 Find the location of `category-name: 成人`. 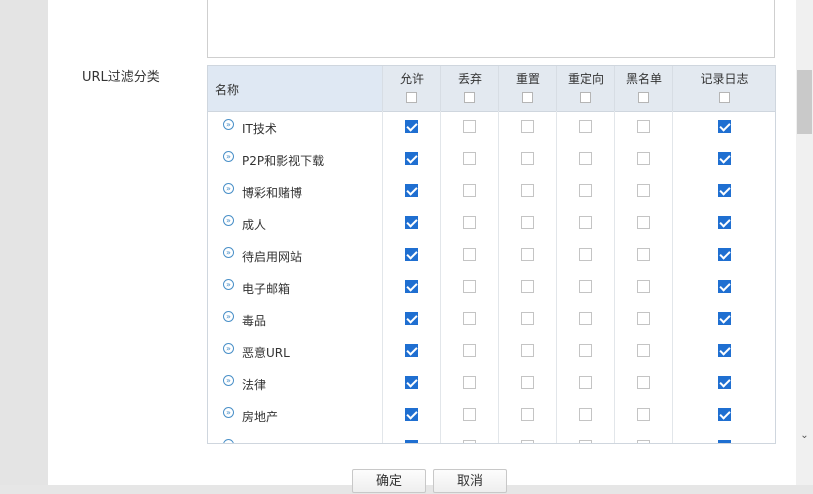

category-name: 成人 is located at coordinates (254, 225).